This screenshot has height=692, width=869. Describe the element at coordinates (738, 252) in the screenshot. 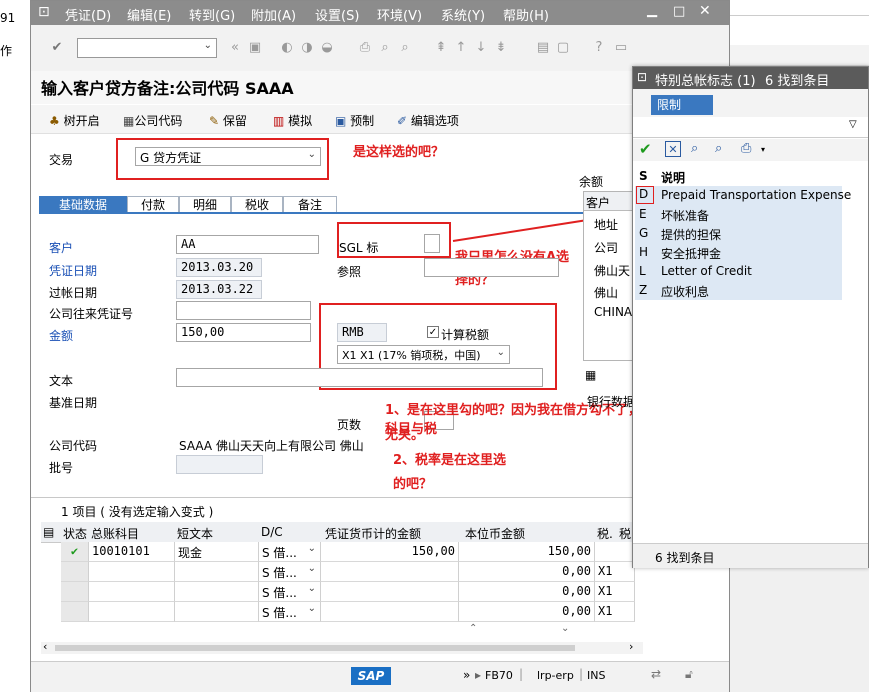

I see `list-item: H 安全抵押金` at that location.